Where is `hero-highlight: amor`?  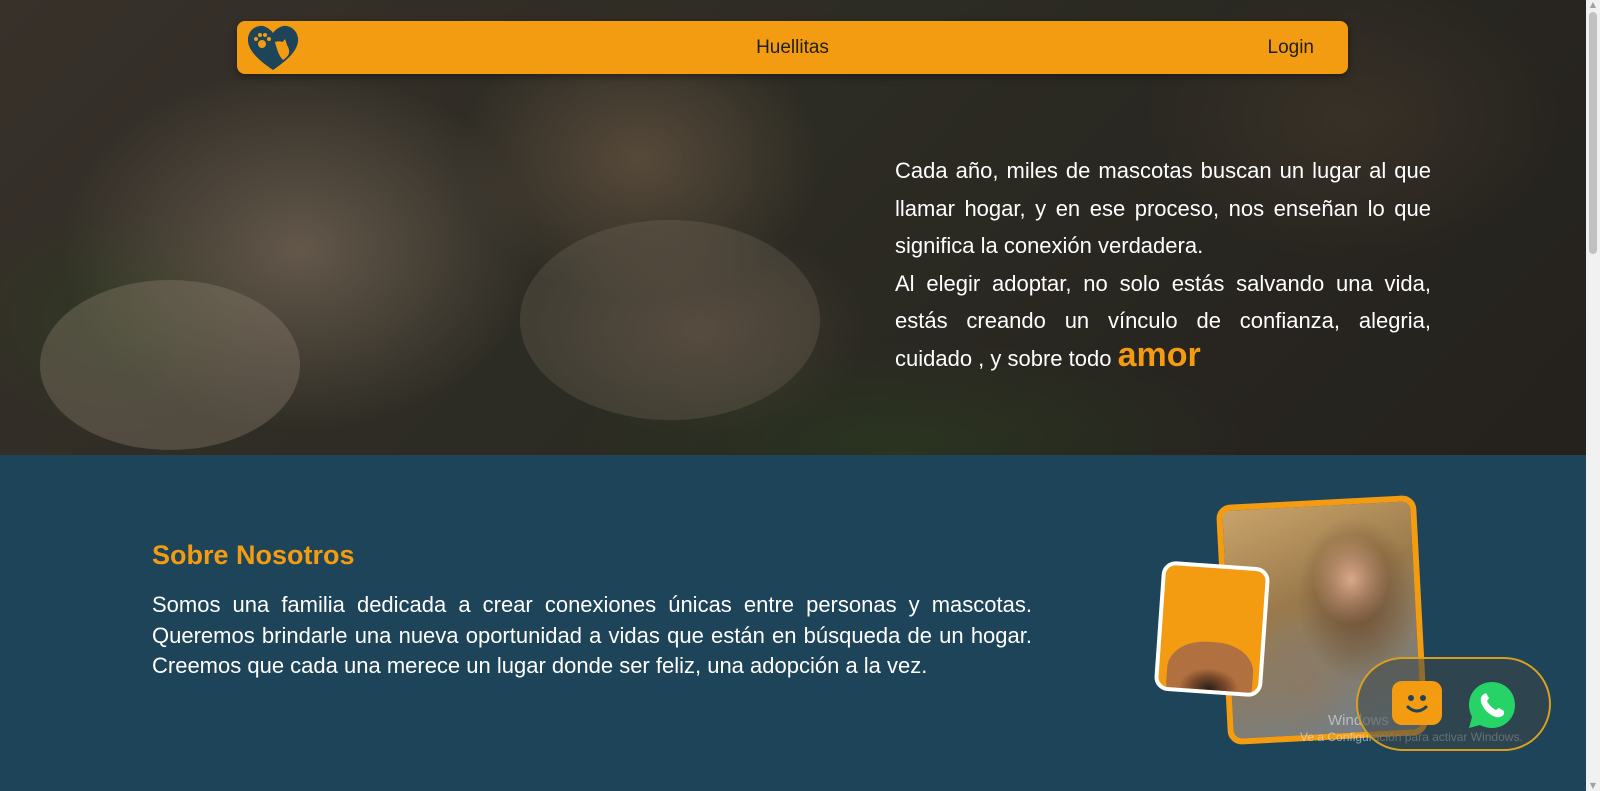
hero-highlight: amor is located at coordinates (1159, 354).